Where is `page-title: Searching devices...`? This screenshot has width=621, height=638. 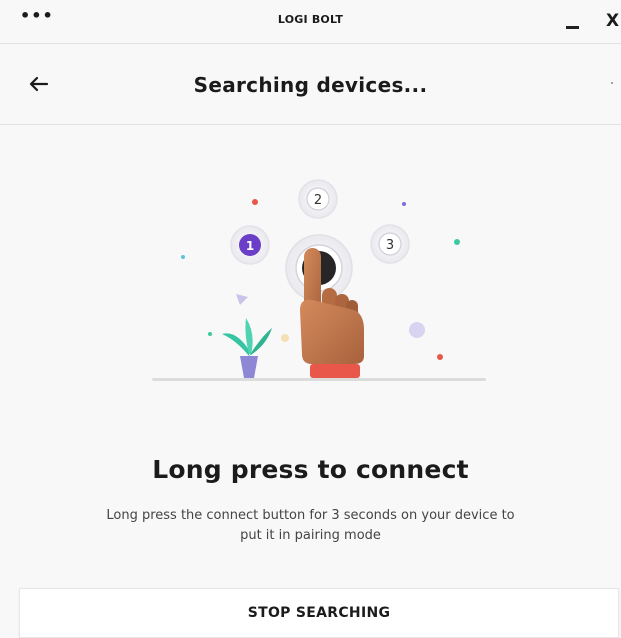 page-title: Searching devices... is located at coordinates (310, 85).